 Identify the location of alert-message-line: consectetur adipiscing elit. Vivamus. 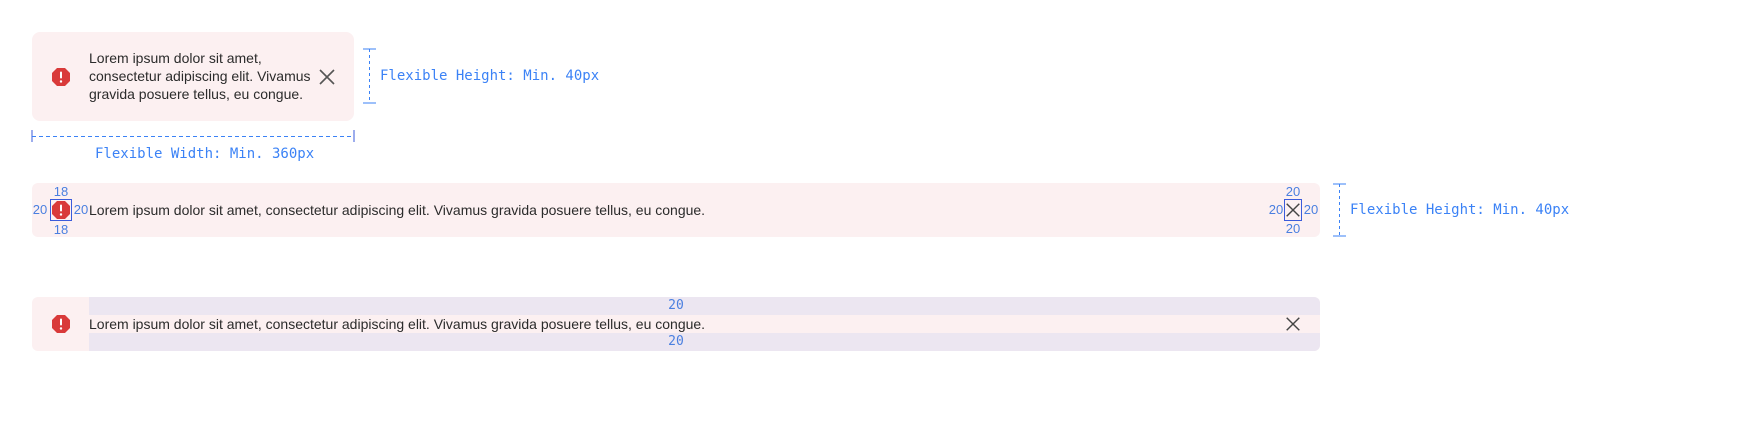
(200, 76).